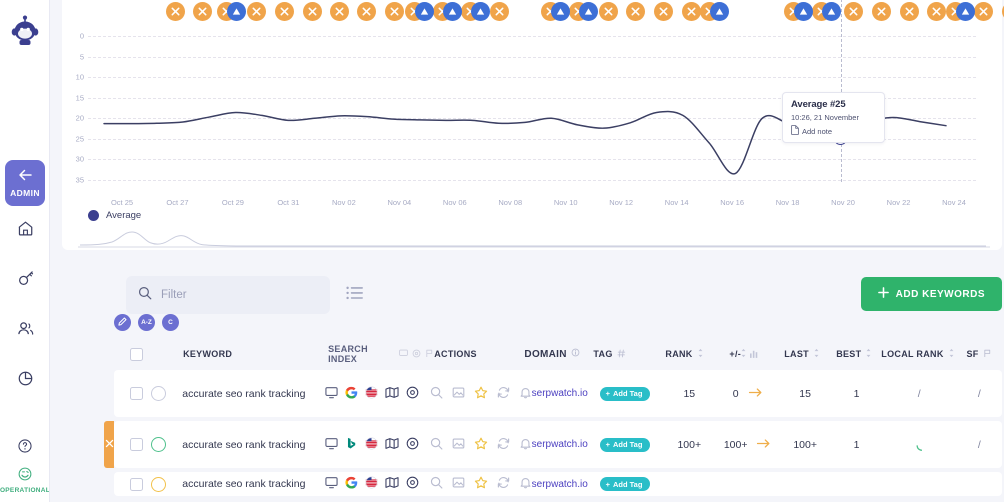 This screenshot has height=502, width=1004. I want to click on bing-icon, so click(351, 445).